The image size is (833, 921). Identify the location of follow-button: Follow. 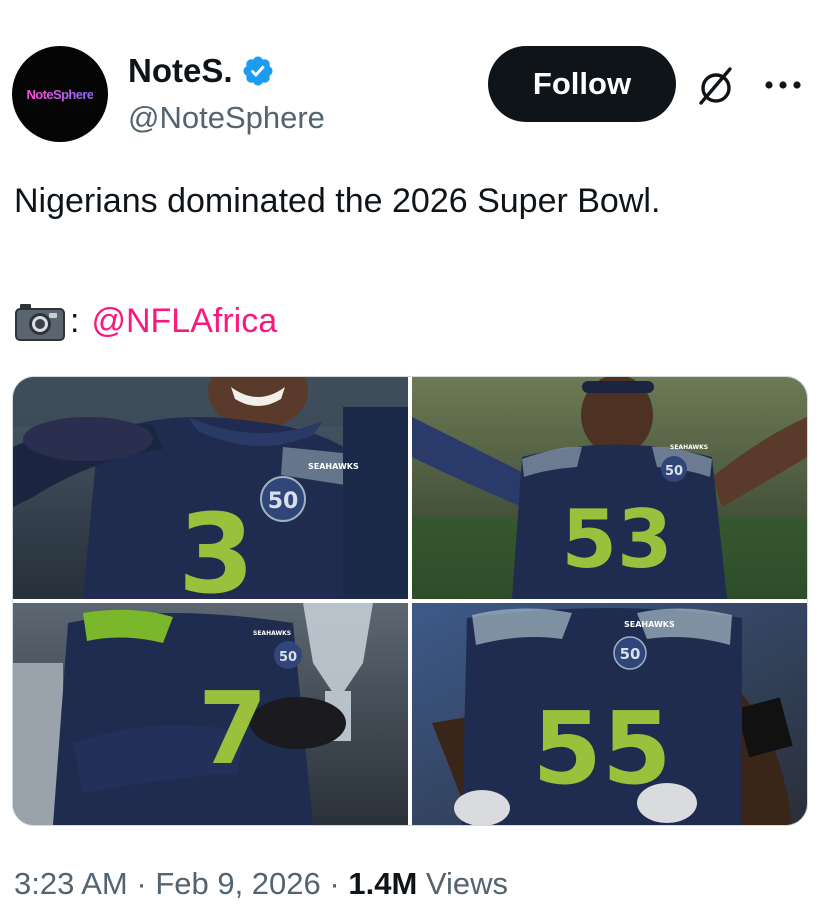
(582, 84).